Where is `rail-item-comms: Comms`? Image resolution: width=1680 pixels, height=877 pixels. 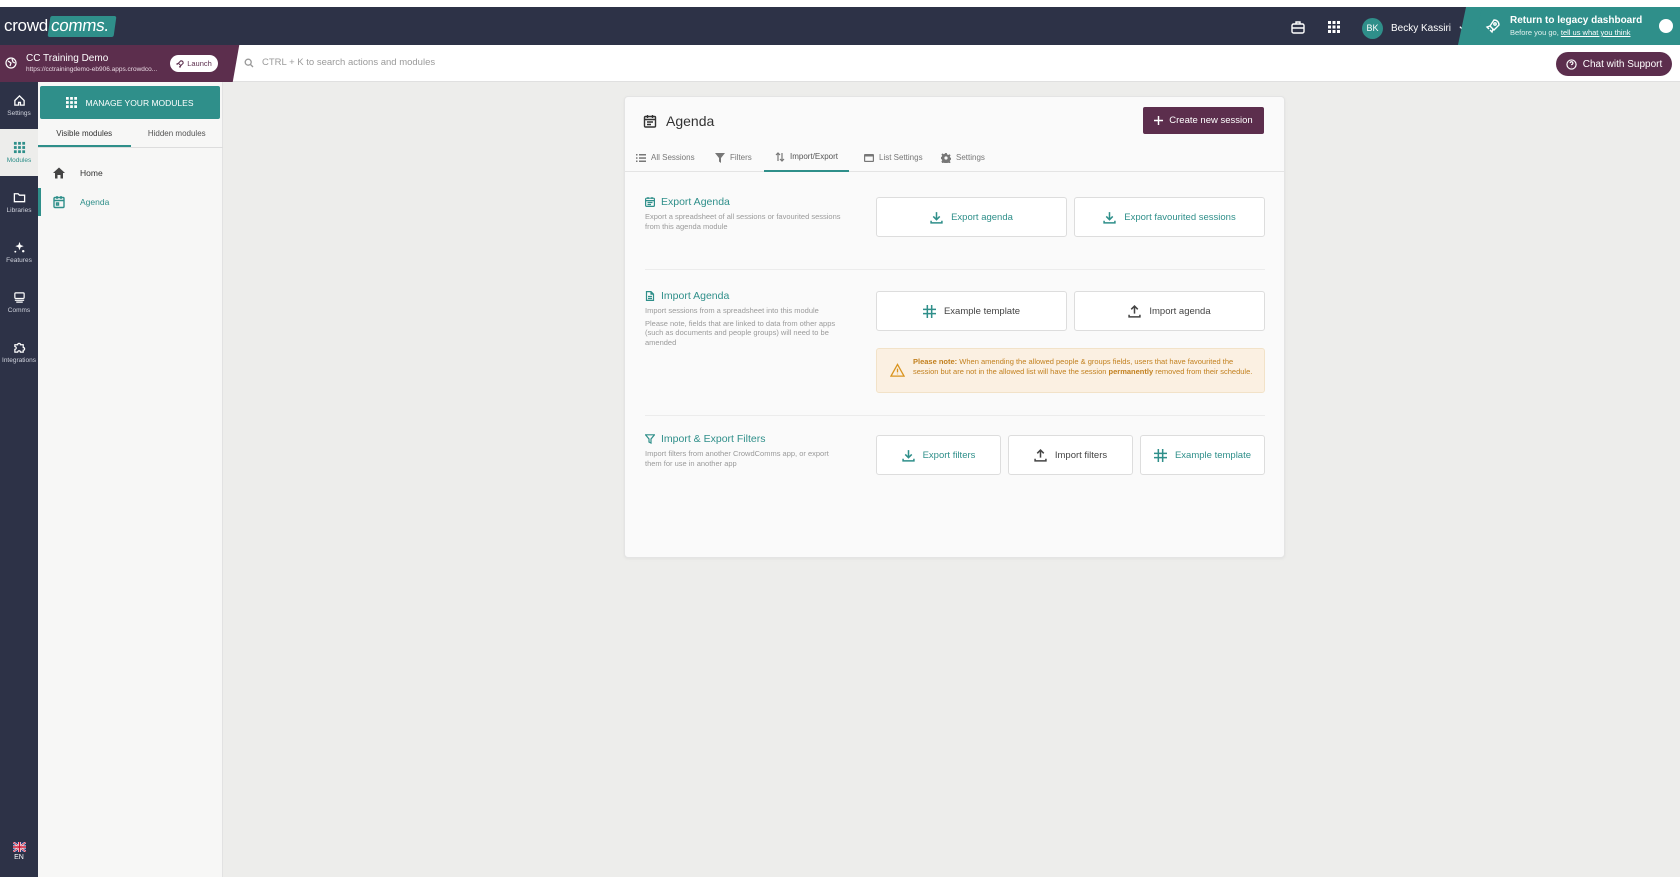
rail-item-comms: Comms is located at coordinates (19, 302).